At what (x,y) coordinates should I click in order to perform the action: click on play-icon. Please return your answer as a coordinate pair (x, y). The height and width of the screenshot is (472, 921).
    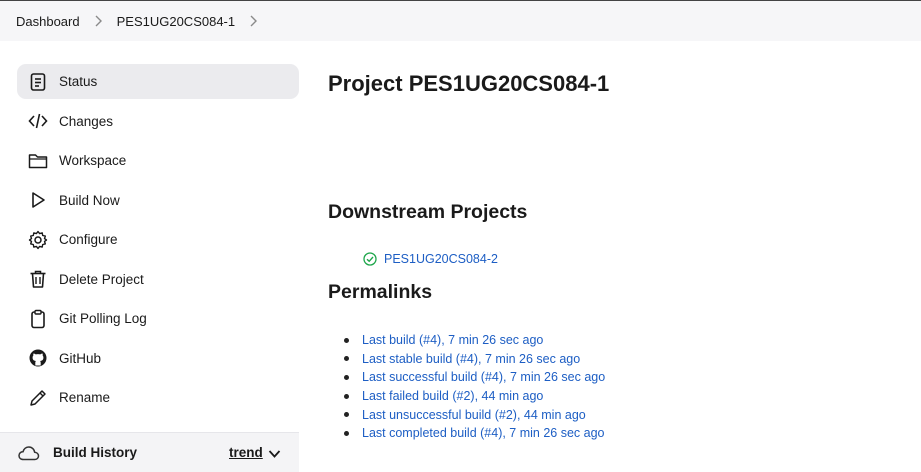
    Looking at the image, I should click on (38, 200).